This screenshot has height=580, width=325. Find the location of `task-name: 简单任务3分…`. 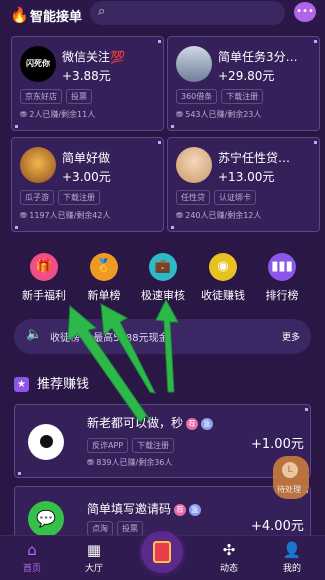

task-name: 简单任务3分… is located at coordinates (258, 57).